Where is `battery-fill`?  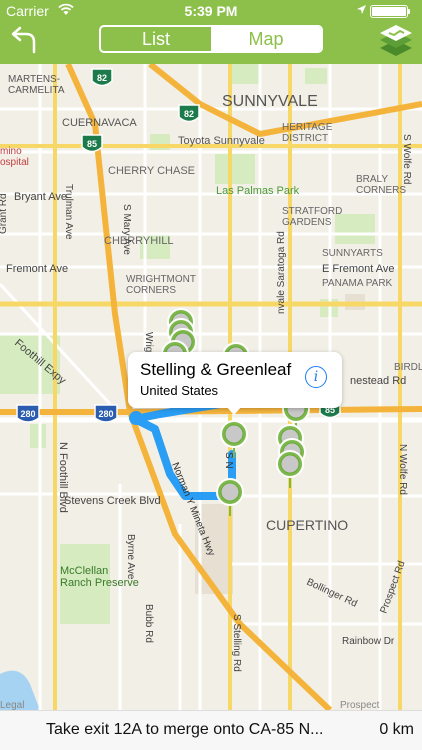
battery-fill is located at coordinates (389, 11).